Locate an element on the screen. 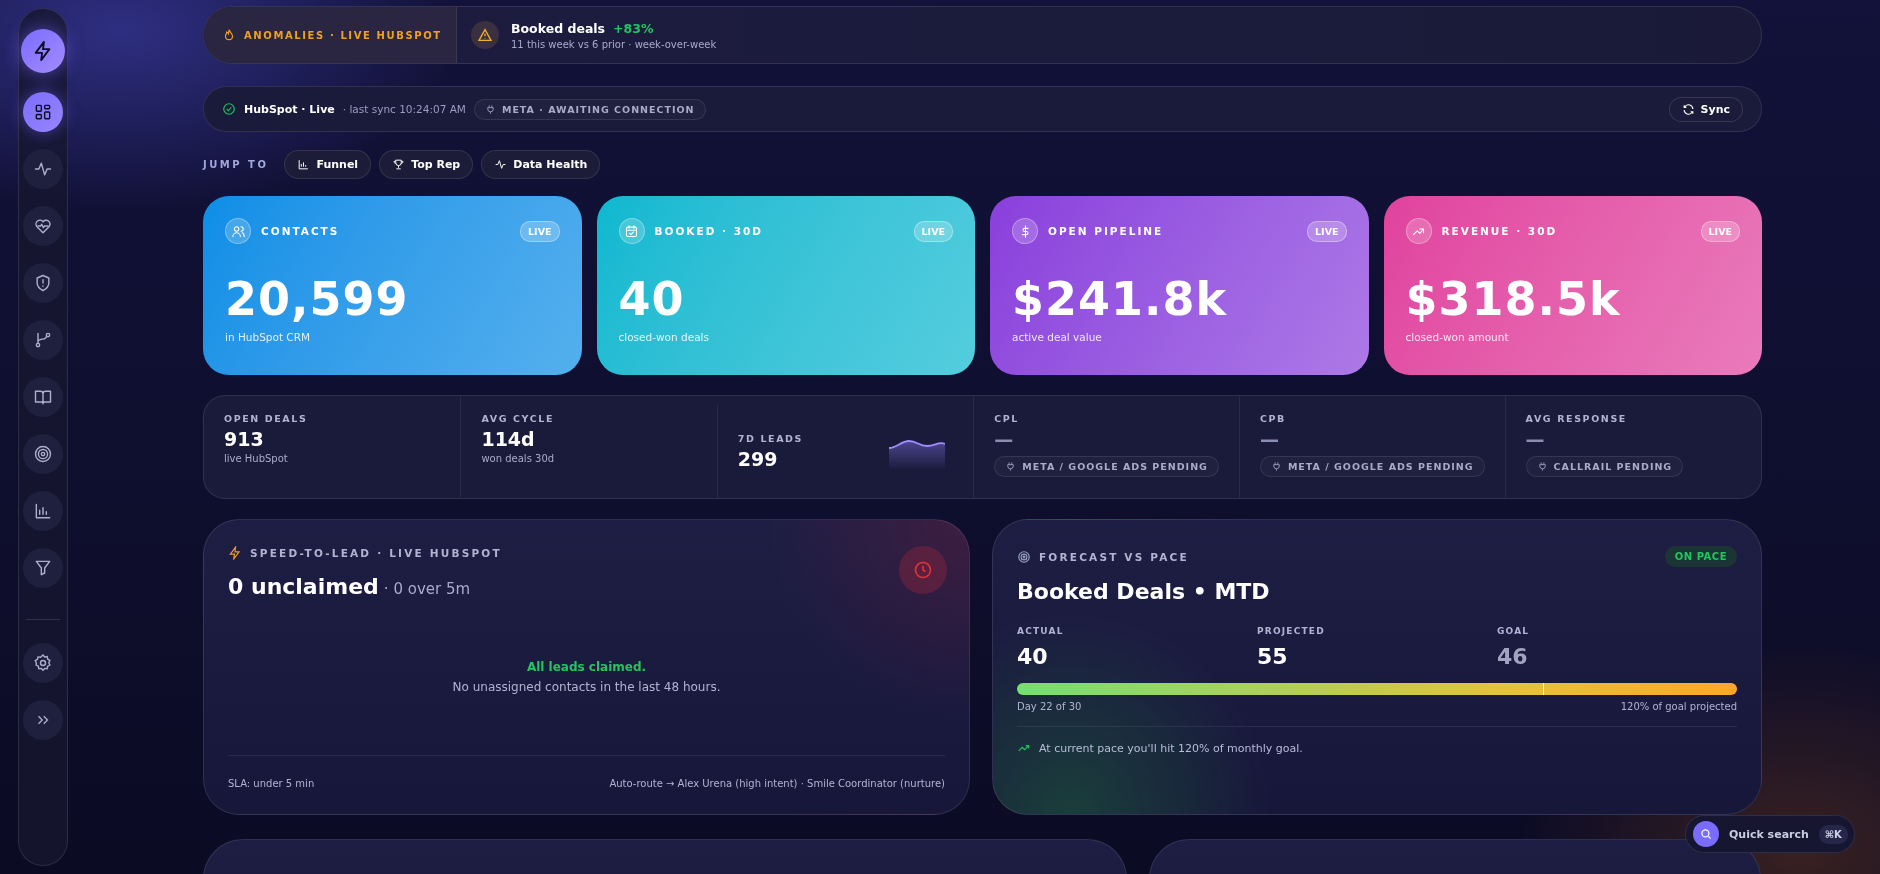 The height and width of the screenshot is (874, 1880). pace-note: At current pace you'll hit 120% of monthly goal. is located at coordinates (1171, 748).